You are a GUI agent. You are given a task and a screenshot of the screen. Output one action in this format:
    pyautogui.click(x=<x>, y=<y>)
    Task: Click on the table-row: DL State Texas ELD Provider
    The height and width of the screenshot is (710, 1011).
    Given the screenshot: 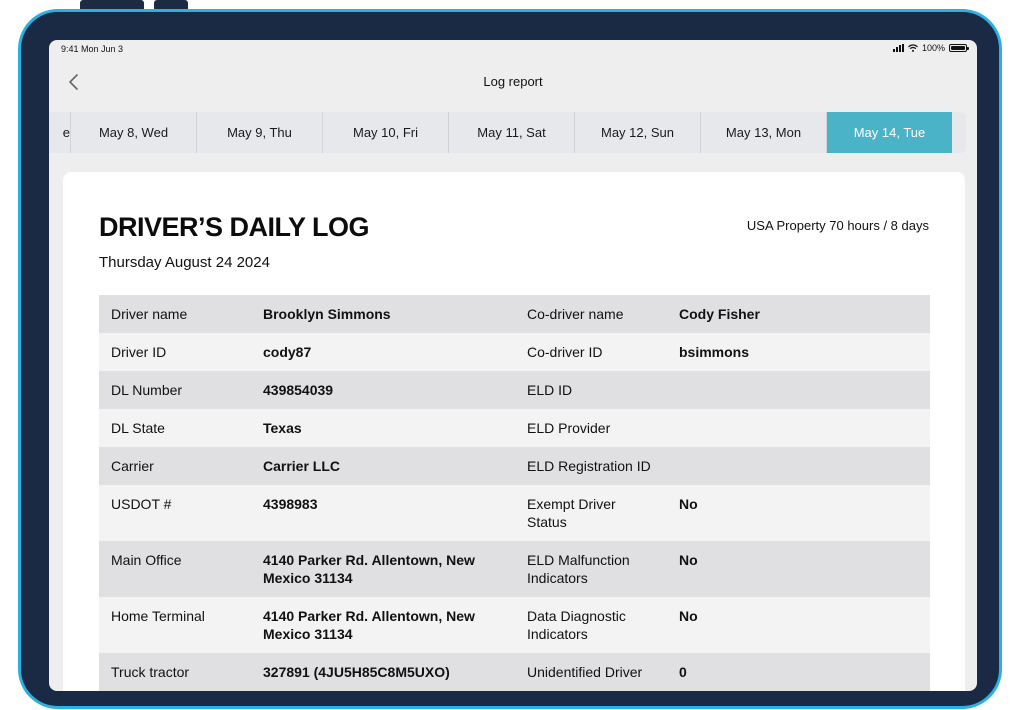 What is the action you would take?
    pyautogui.click(x=514, y=428)
    